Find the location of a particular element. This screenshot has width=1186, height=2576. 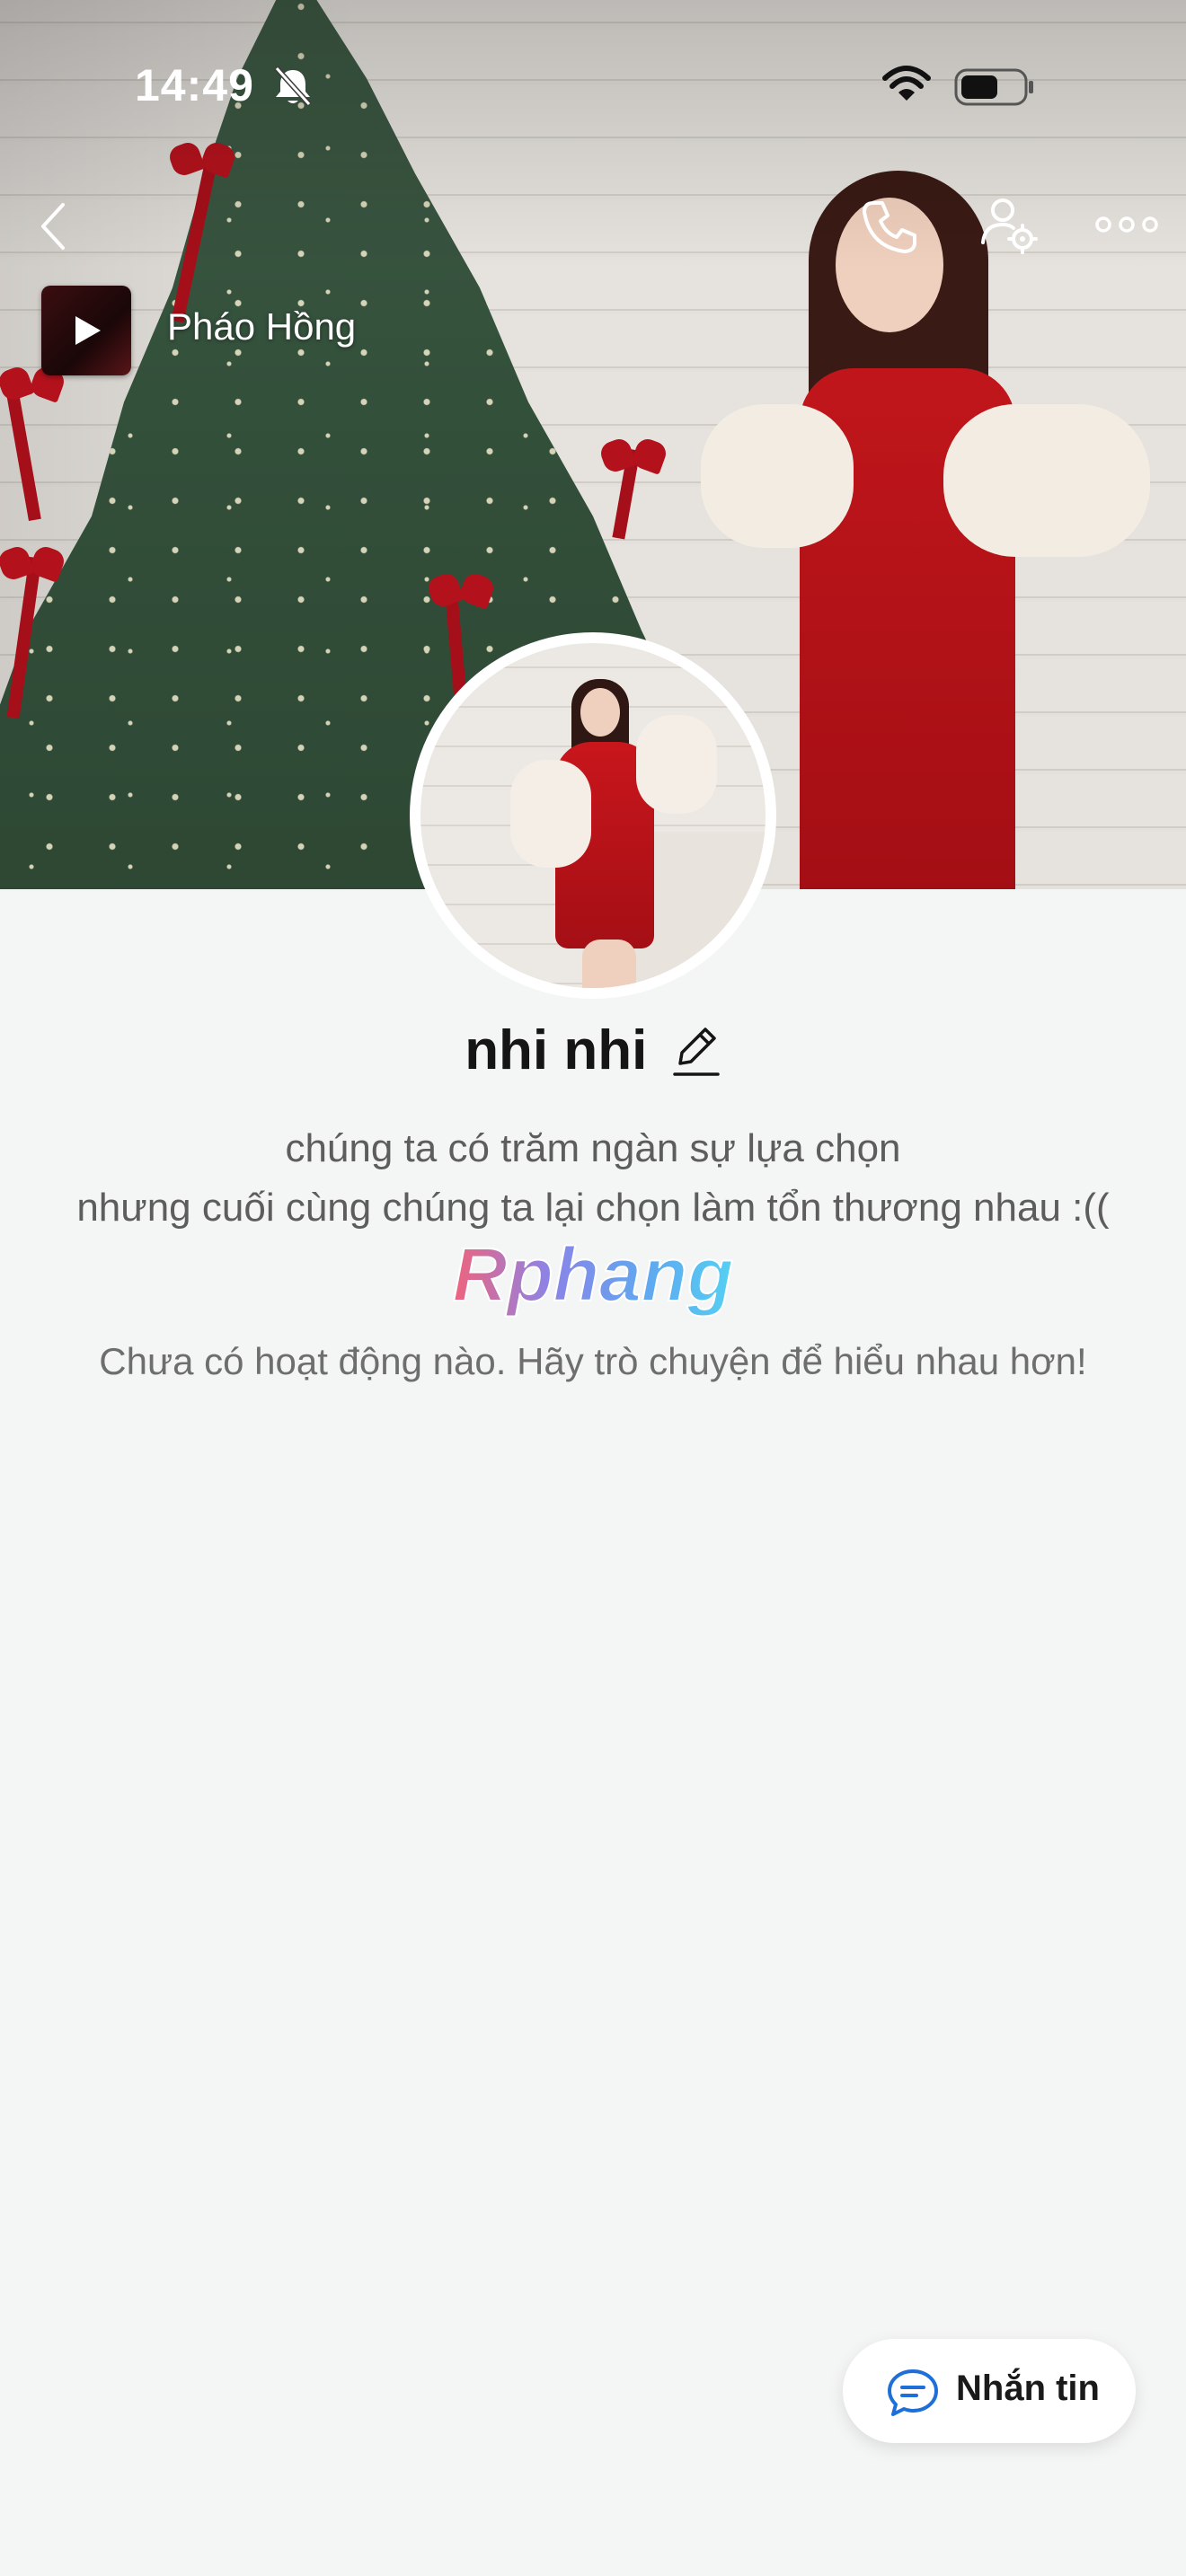

bell-slash-icon is located at coordinates (293, 86).